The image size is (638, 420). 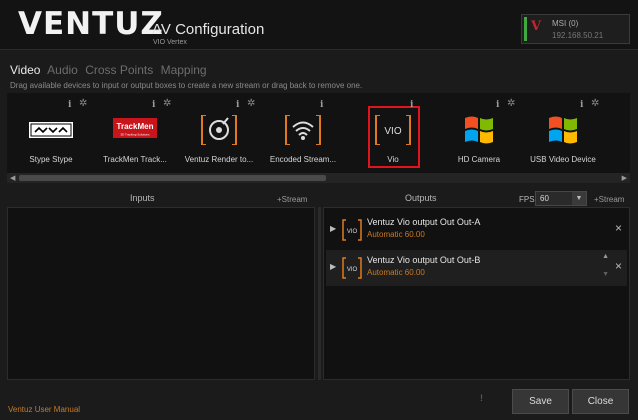 I want to click on vio-device-icon: VIO, so click(x=393, y=130).